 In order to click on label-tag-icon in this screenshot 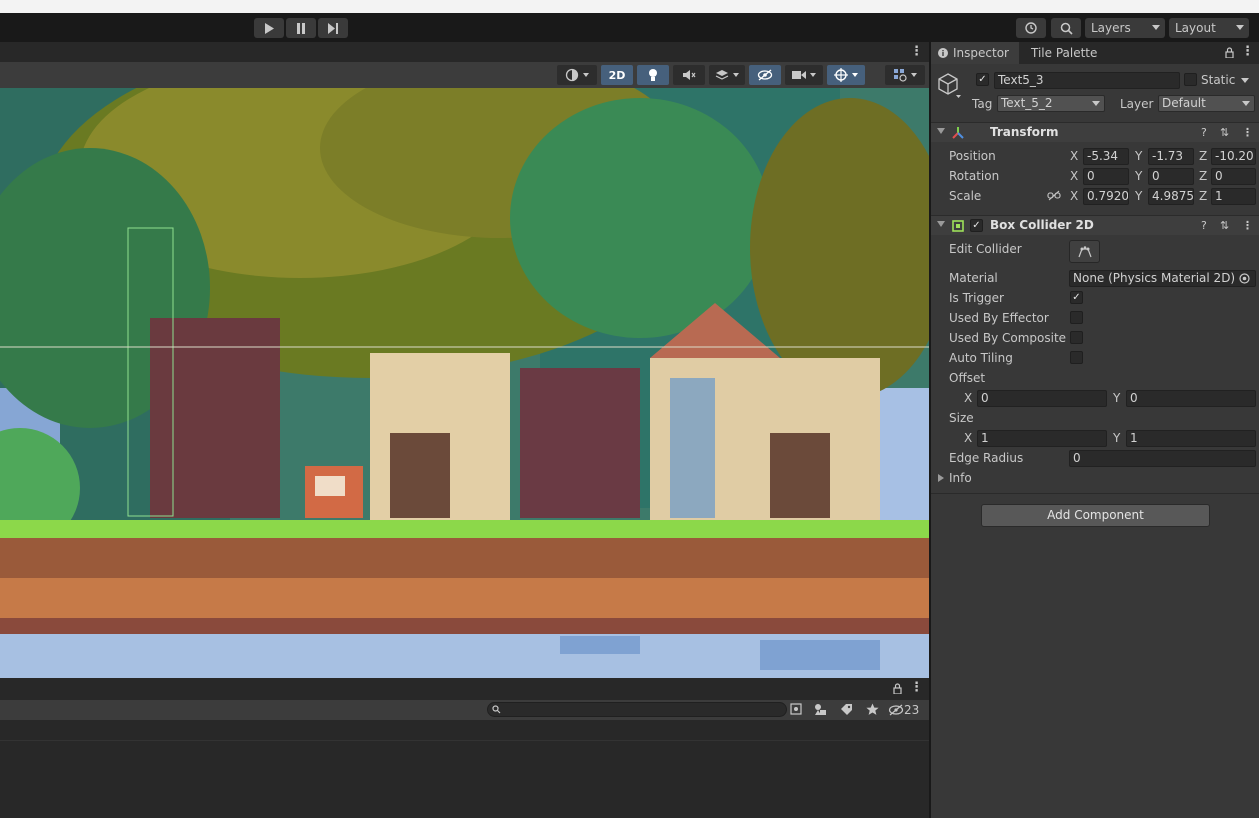, I will do `click(846, 709)`.